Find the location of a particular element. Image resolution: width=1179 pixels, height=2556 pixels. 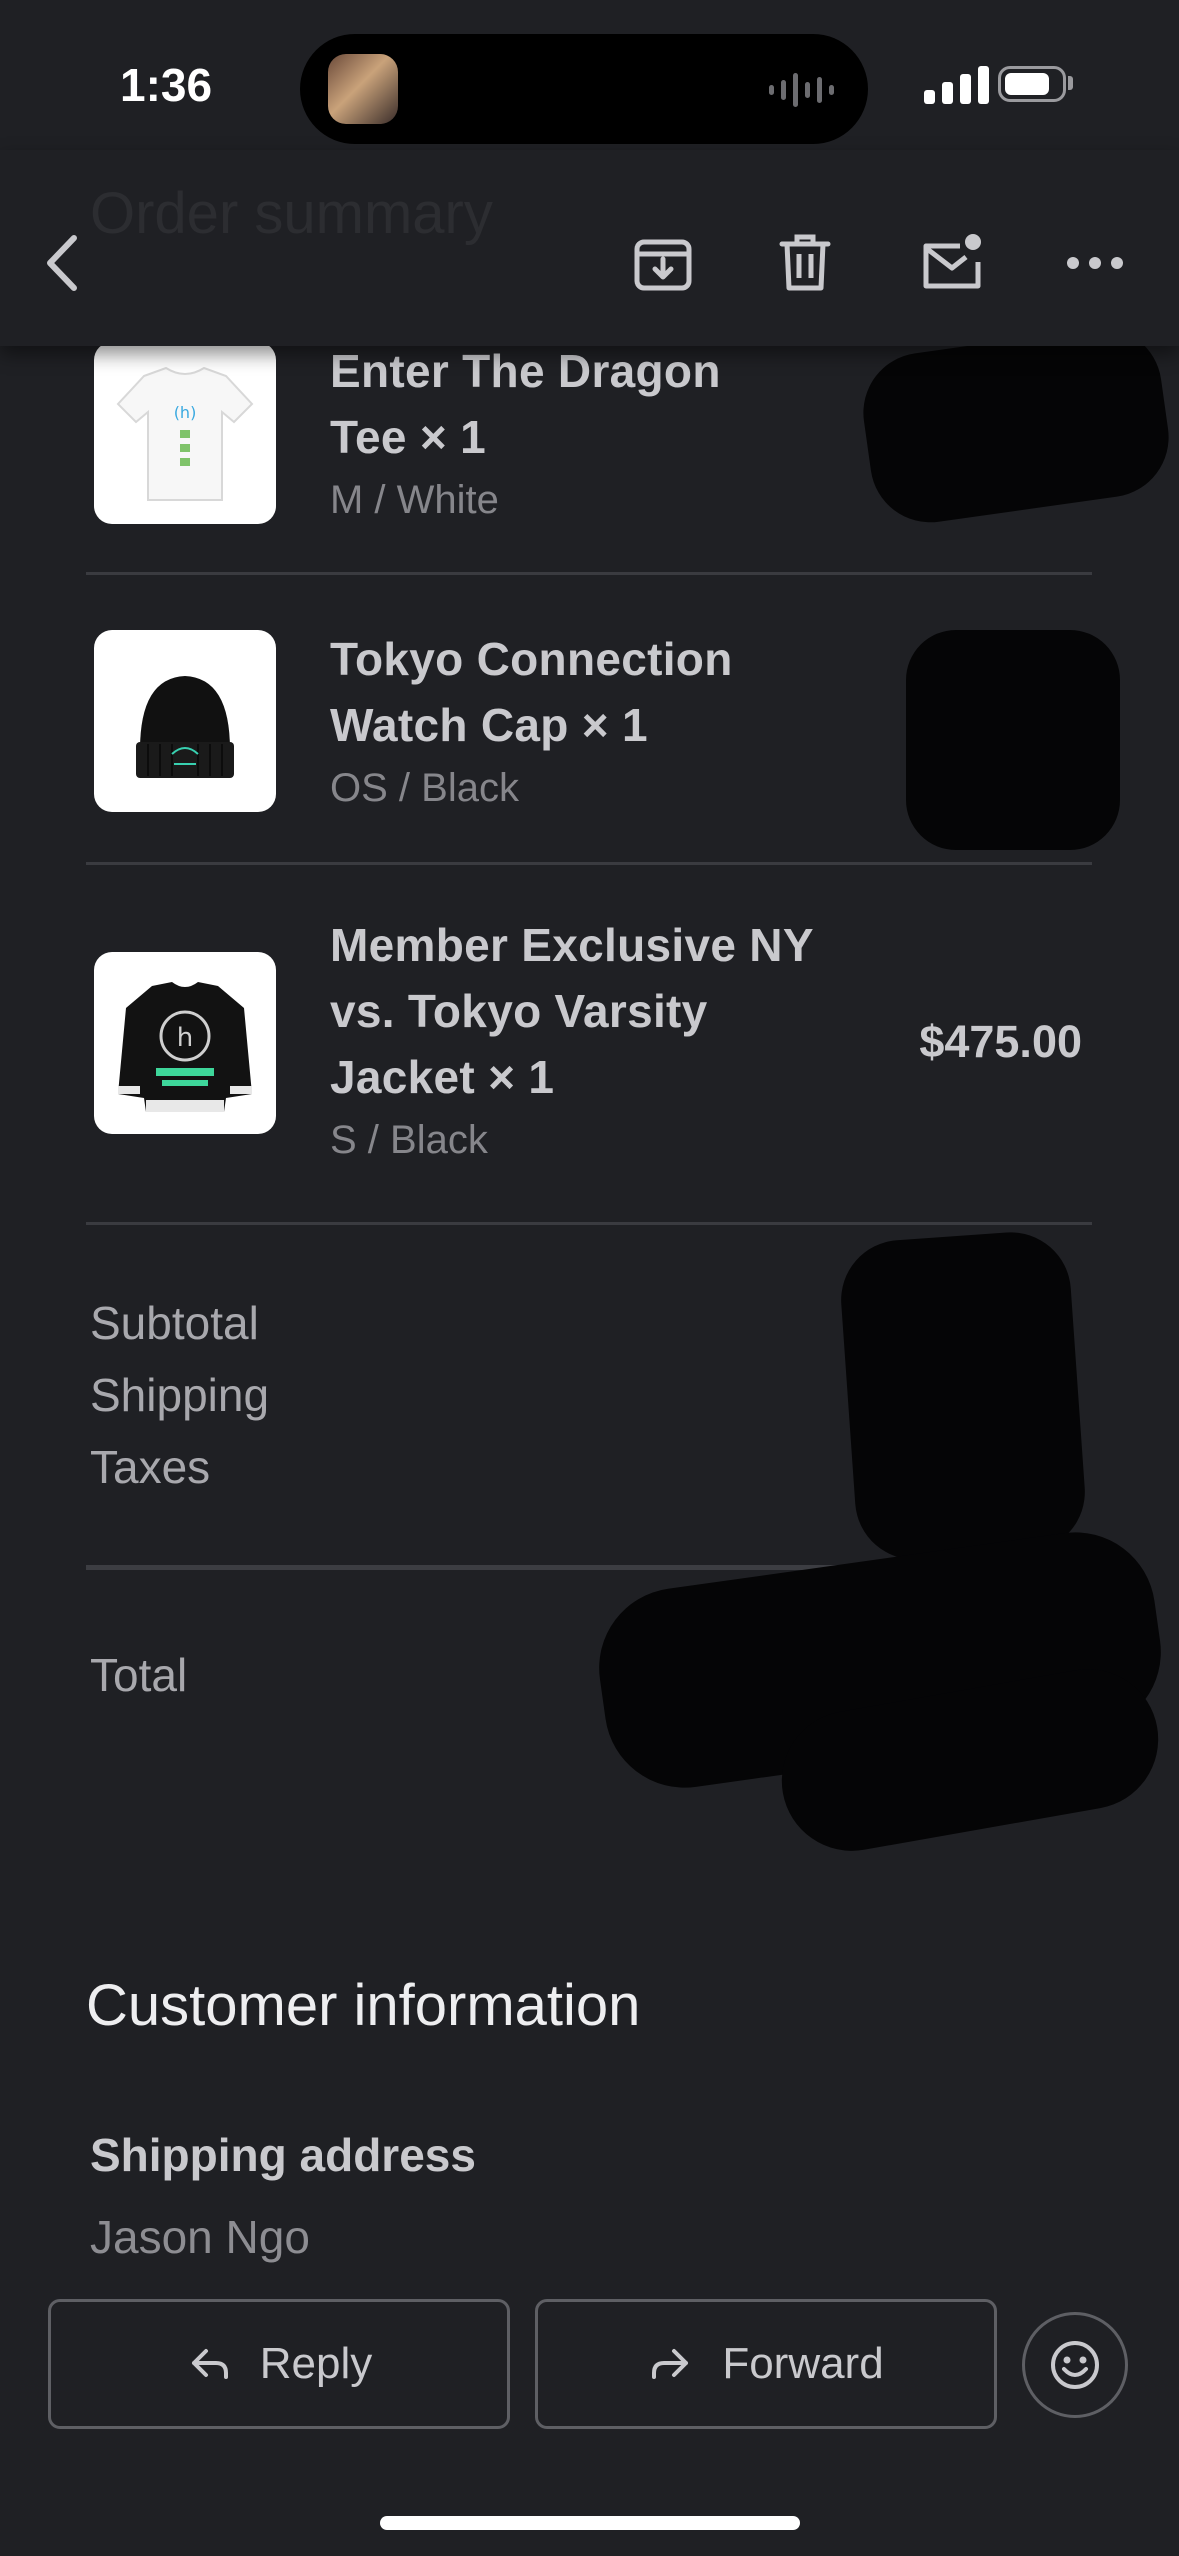

back-button is located at coordinates (65, 263).